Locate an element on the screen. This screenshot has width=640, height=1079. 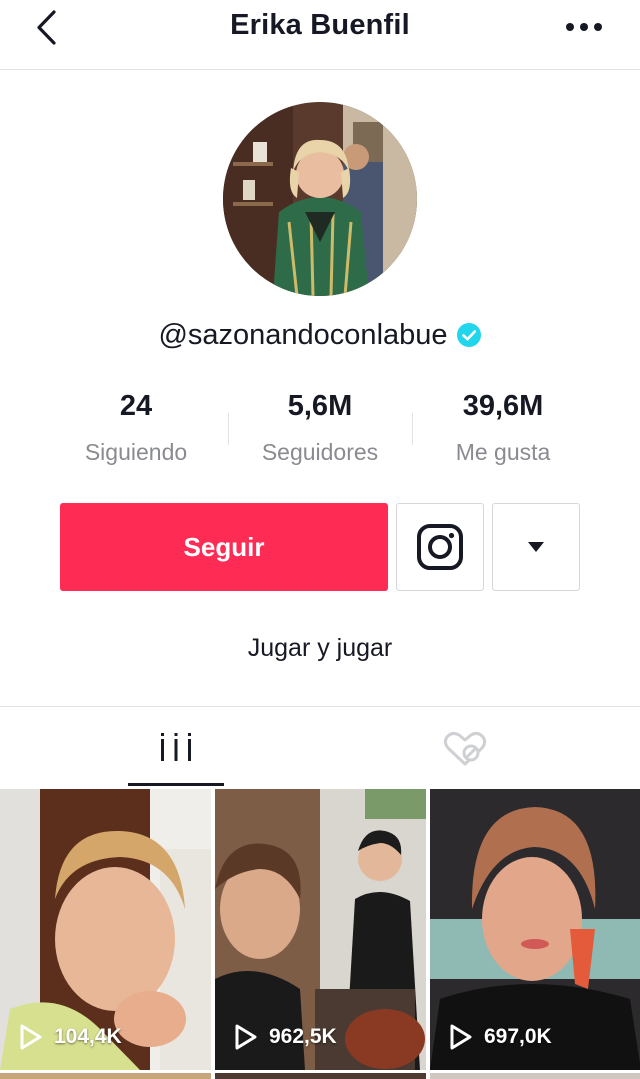
view-count: 104,4K is located at coordinates (70, 1037).